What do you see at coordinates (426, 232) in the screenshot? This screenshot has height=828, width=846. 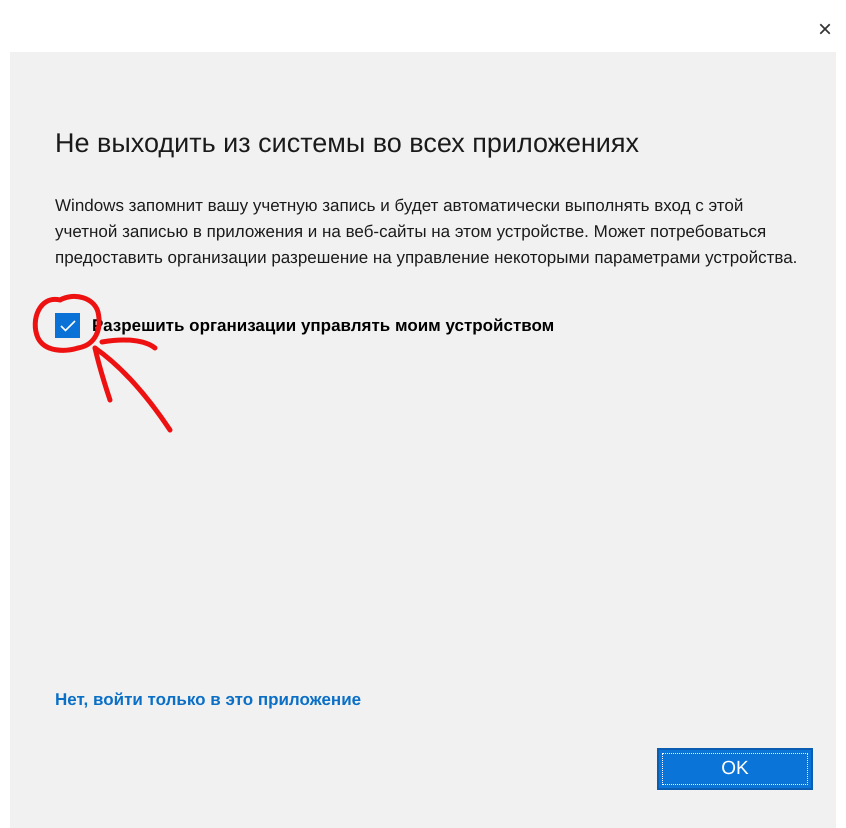 I see `description-text: Windows запомнит вашу учетную запись и будет автоматически выполнять вход с этой учетной записью в приложения и на веб-сайты на этом устройстве. Может потребоваться предоставить организации разрешение на управление некоторыми параметрами устройства.` at bounding box center [426, 232].